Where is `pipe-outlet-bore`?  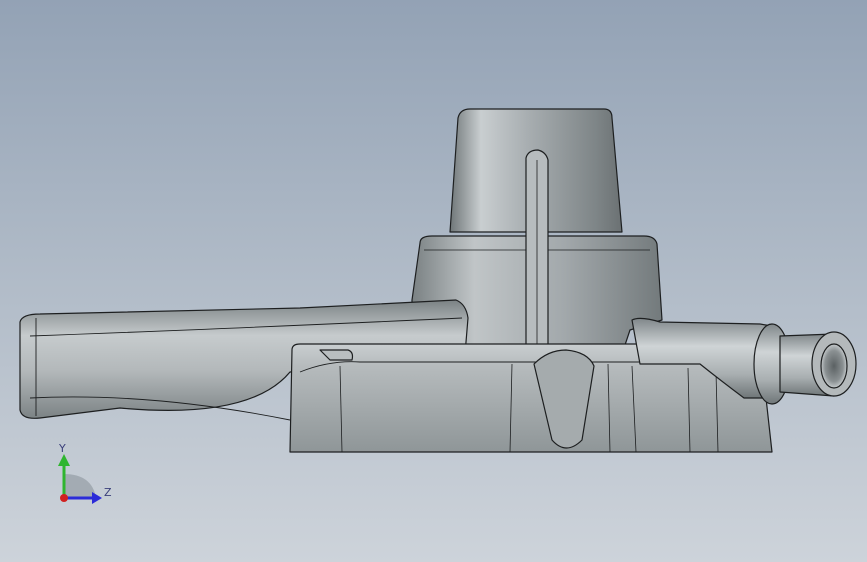
pipe-outlet-bore is located at coordinates (834, 366).